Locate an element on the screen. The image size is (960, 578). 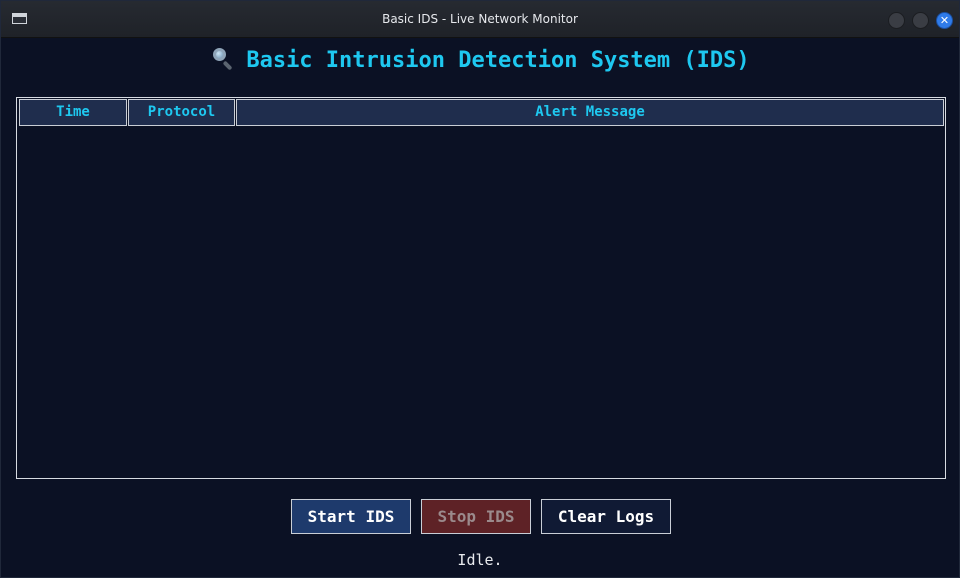
close-icon: ✕ is located at coordinates (944, 20).